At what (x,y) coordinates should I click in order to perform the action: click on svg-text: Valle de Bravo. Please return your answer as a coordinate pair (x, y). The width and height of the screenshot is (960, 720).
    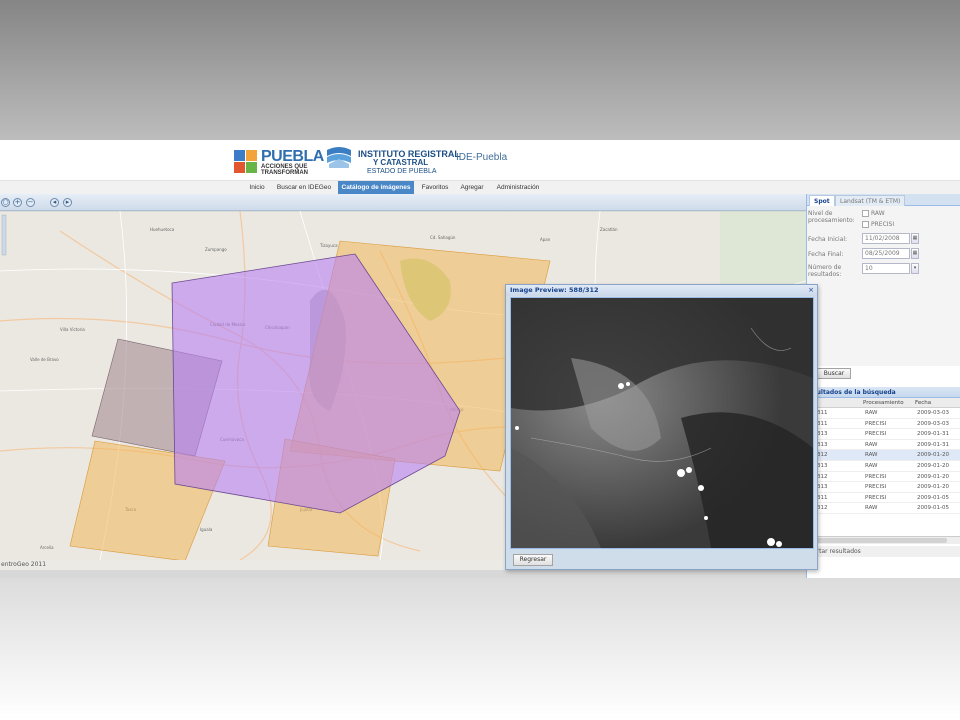
    Looking at the image, I should click on (44, 359).